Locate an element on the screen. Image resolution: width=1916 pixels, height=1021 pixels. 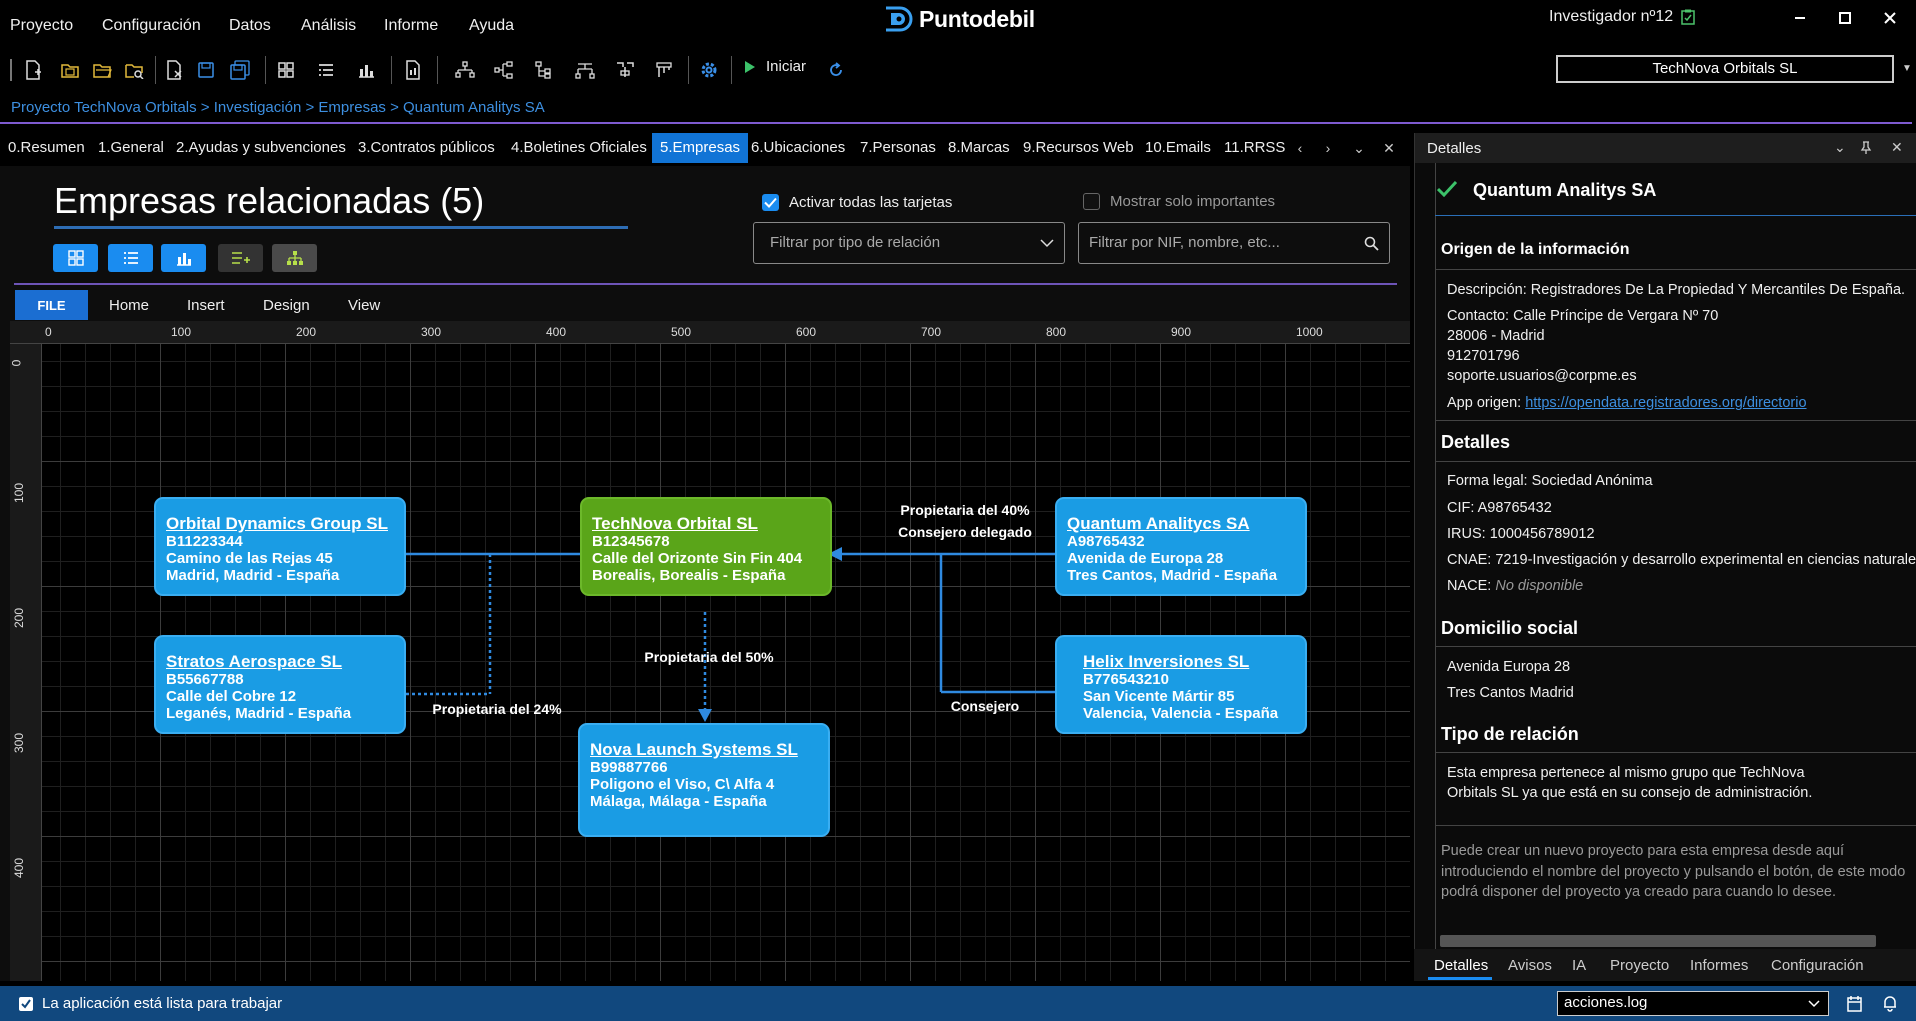
legal-form: Forma legal: Sociedad Anónima is located at coordinates (1550, 481).